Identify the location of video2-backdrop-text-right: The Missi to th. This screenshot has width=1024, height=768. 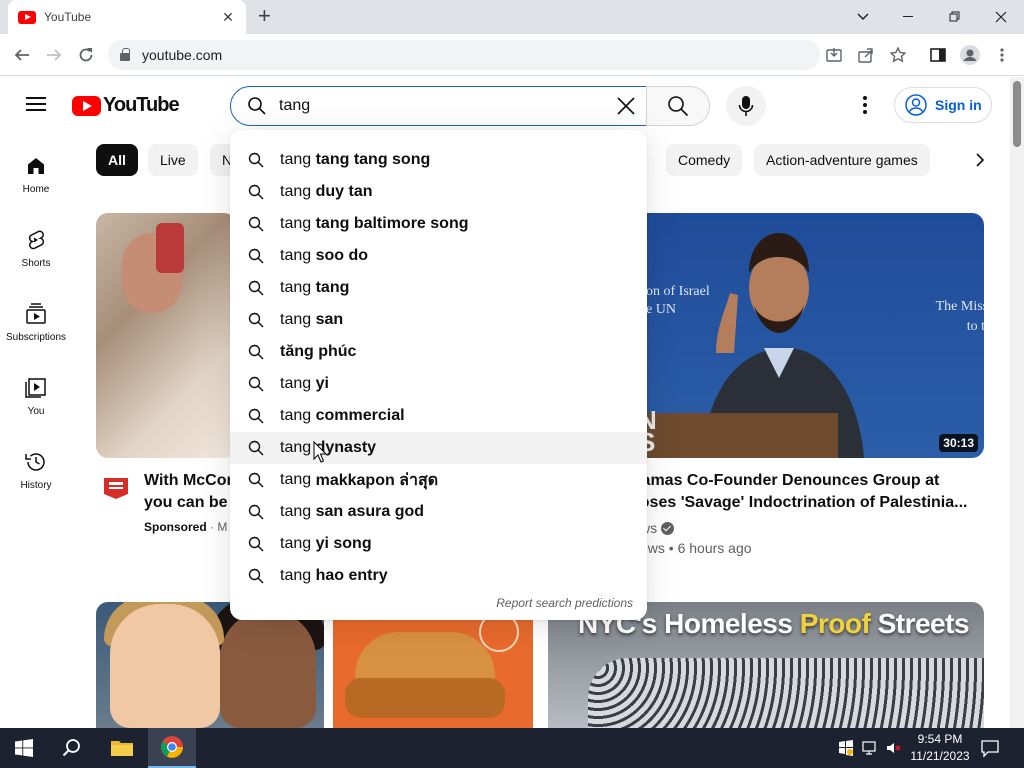
(959, 316).